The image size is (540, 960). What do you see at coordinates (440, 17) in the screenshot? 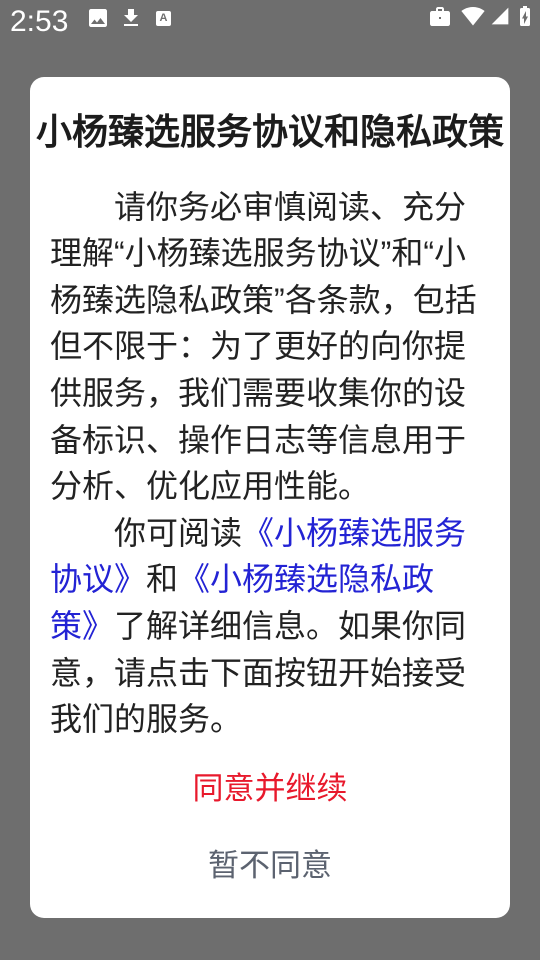
I see `work-profile-icon` at bounding box center [440, 17].